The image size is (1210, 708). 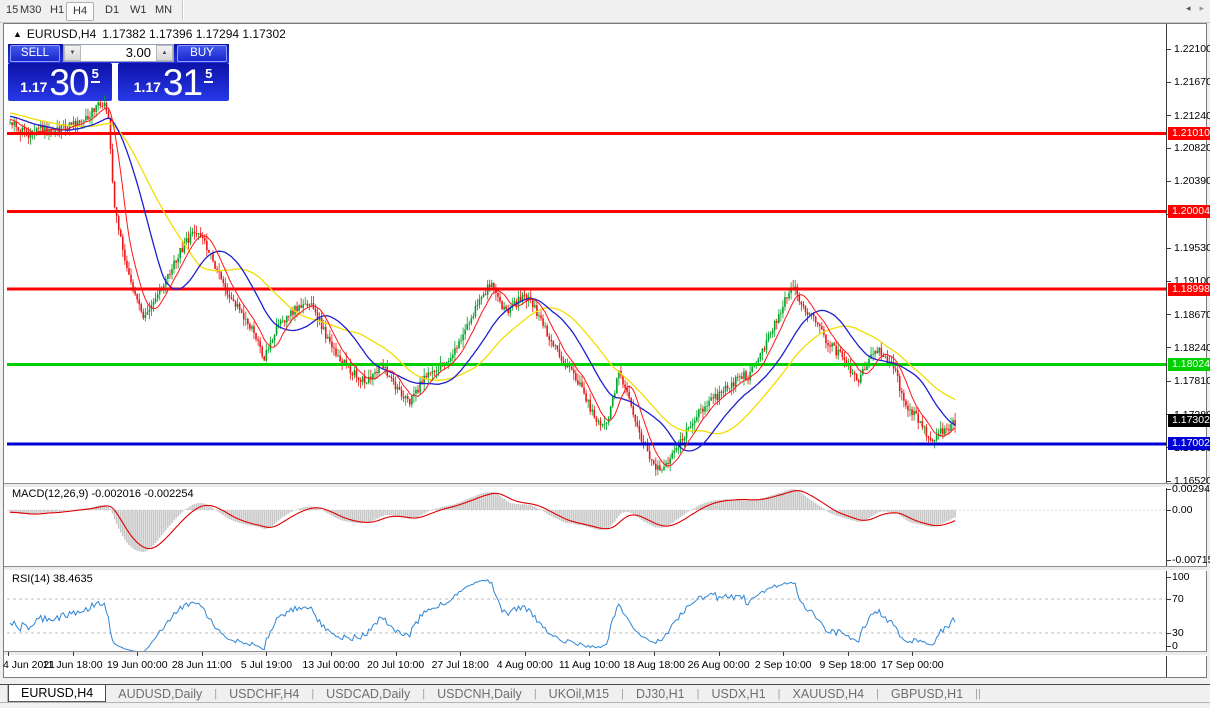 What do you see at coordinates (479, 694) in the screenshot?
I see `tab-usdcnh-daily: USDCNH,Daily` at bounding box center [479, 694].